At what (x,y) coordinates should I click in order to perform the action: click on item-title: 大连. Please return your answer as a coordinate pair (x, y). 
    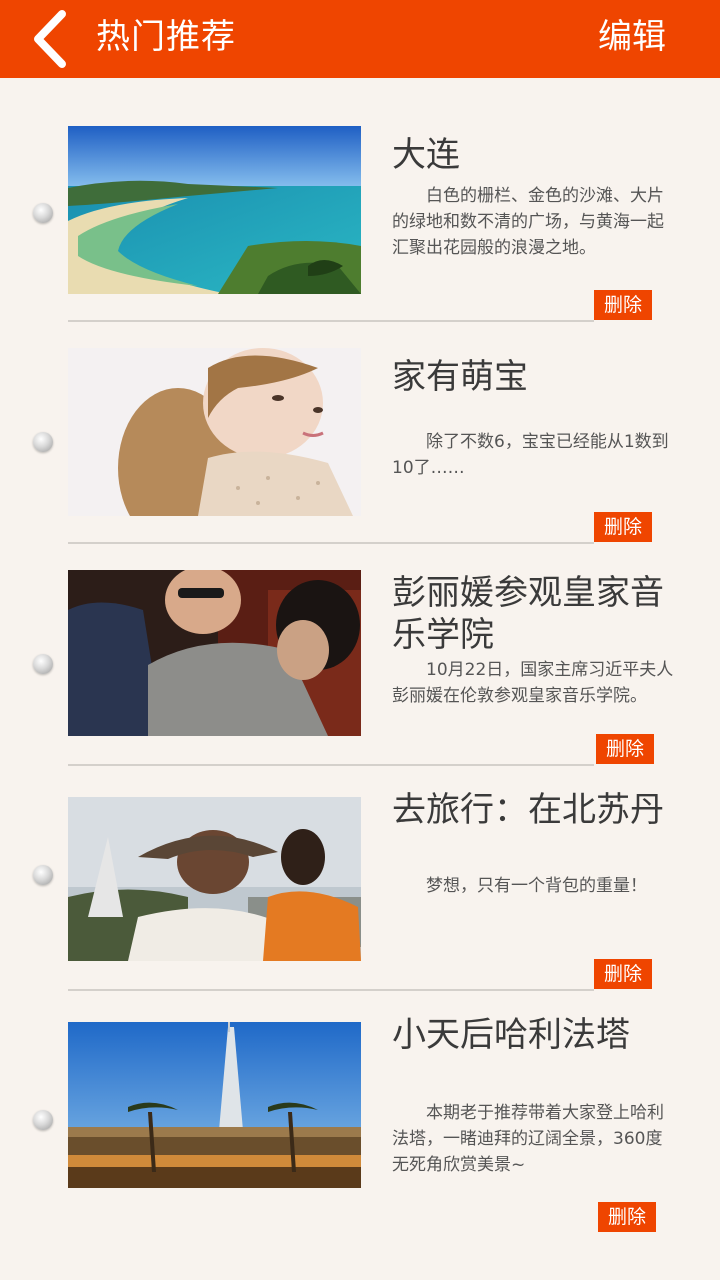
    Looking at the image, I should click on (426, 155).